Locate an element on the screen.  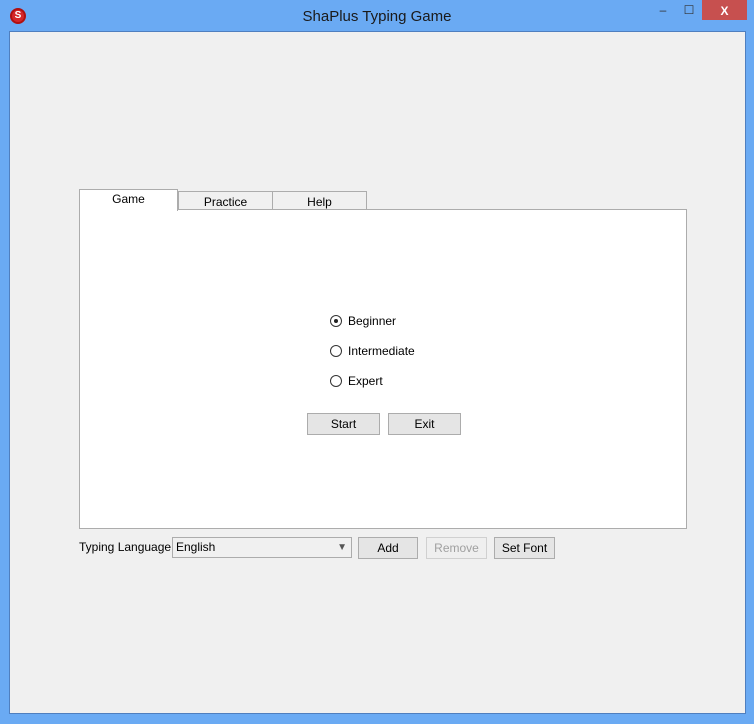
chevron-down-icon: ▼ is located at coordinates (342, 547).